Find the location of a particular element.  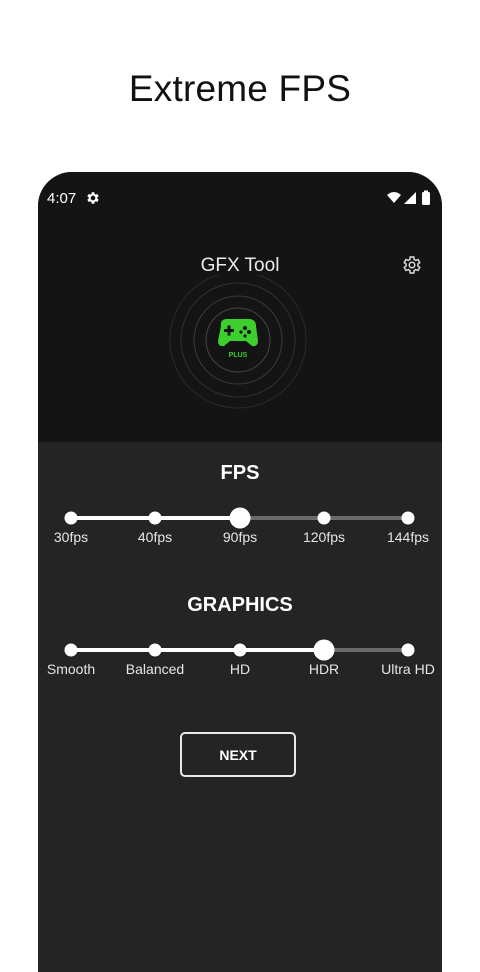

graphics-track-fill is located at coordinates (197, 650).